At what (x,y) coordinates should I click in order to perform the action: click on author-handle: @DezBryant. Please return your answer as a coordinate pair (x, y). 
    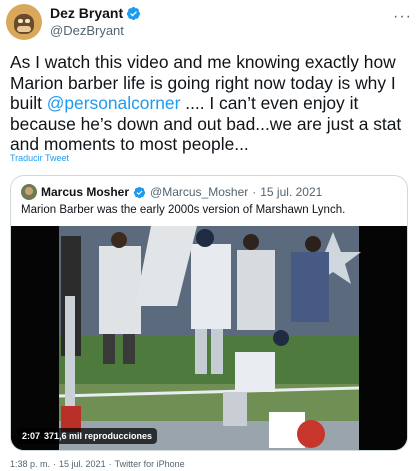
    Looking at the image, I should click on (95, 30).